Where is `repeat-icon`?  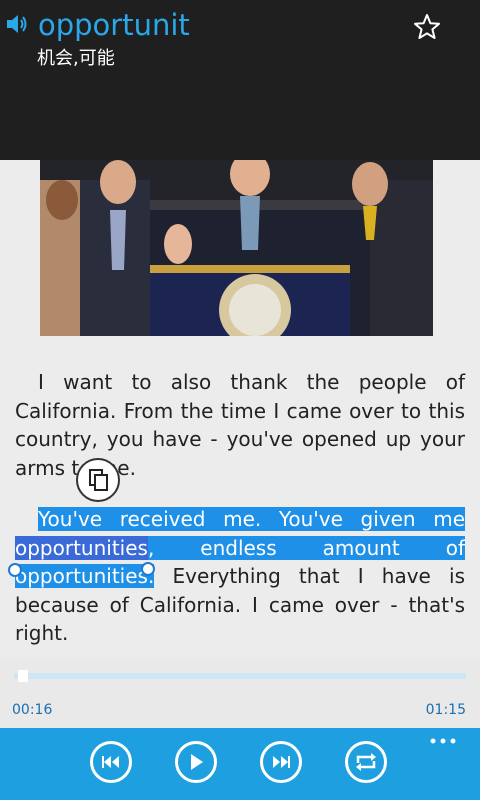 repeat-icon is located at coordinates (366, 762).